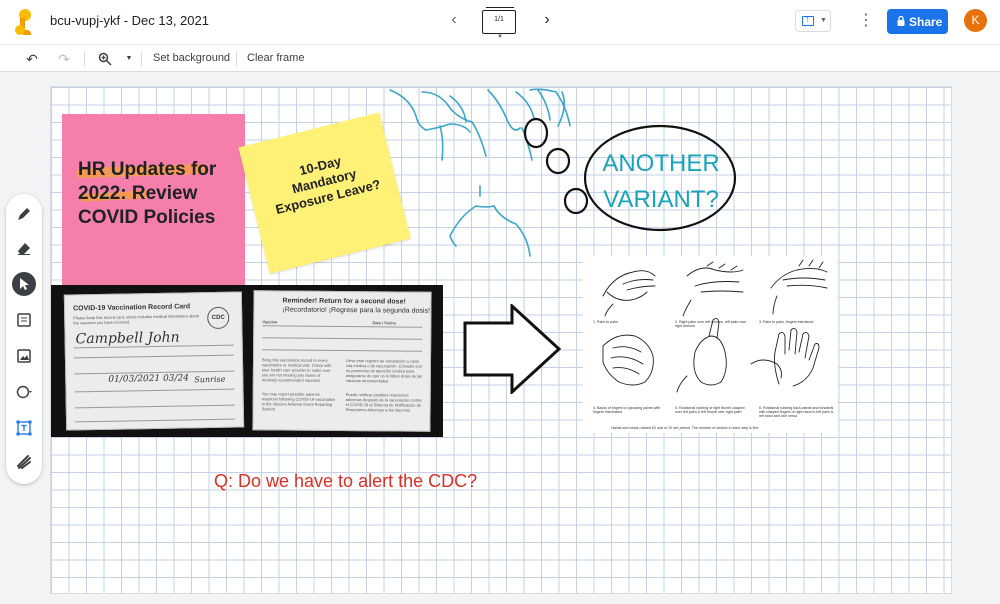  What do you see at coordinates (32, 59) in the screenshot?
I see `undo-icon: ↶` at bounding box center [32, 59].